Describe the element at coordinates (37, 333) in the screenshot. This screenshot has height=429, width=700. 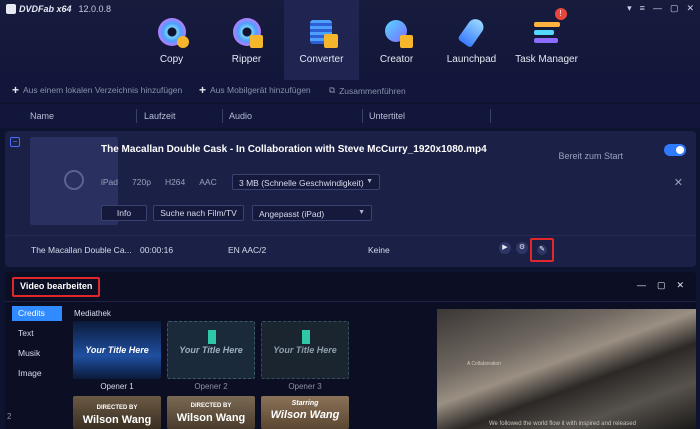
I see `tab-text: Text` at that location.